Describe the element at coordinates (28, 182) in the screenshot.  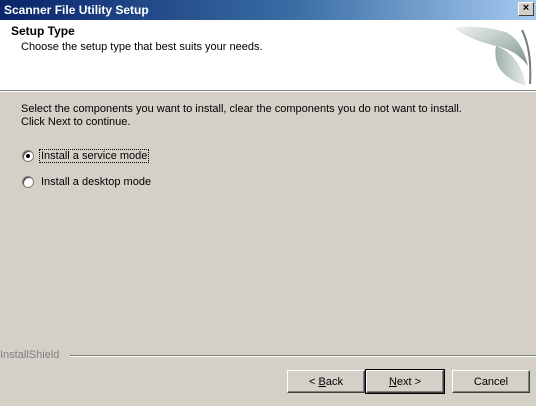
I see `radio-unselected-icon` at that location.